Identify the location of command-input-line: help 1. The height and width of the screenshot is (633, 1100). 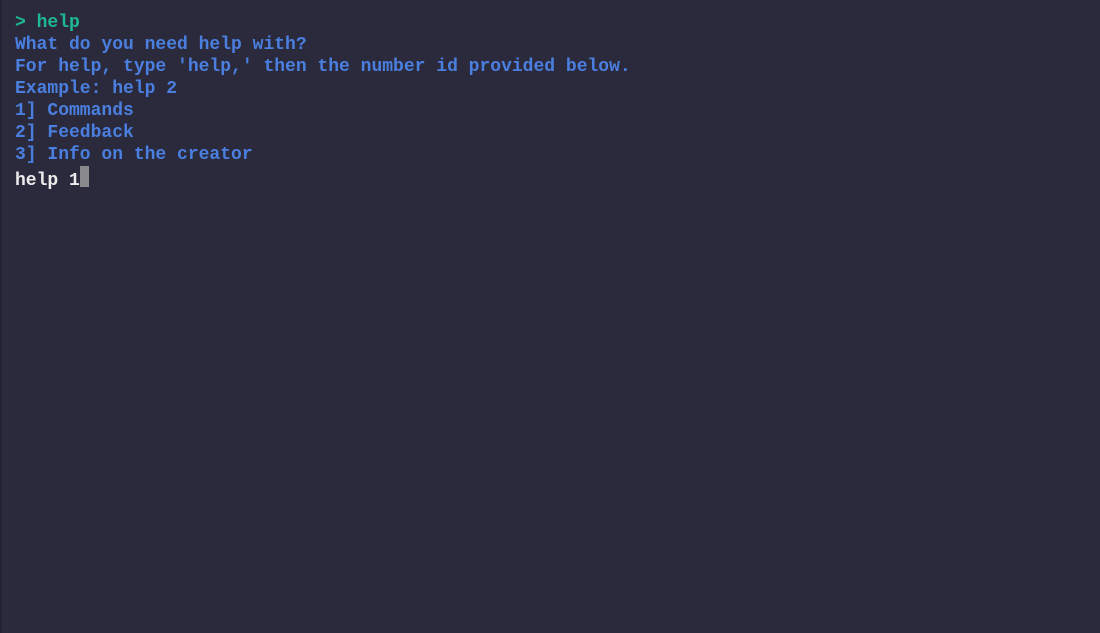
(557, 179).